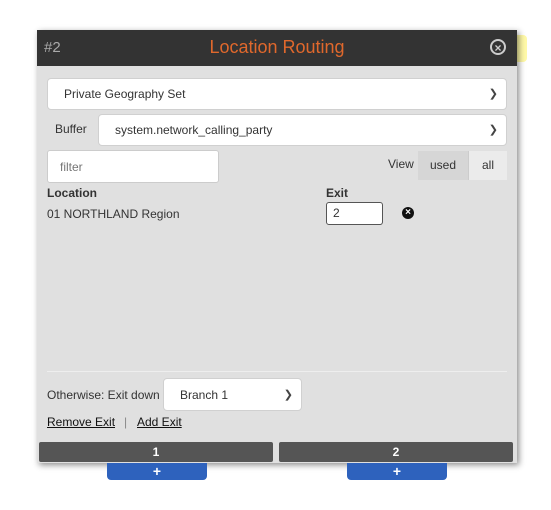 This screenshot has width=551, height=510. Describe the element at coordinates (71, 129) in the screenshot. I see `buffer-label: Buffer` at that location.